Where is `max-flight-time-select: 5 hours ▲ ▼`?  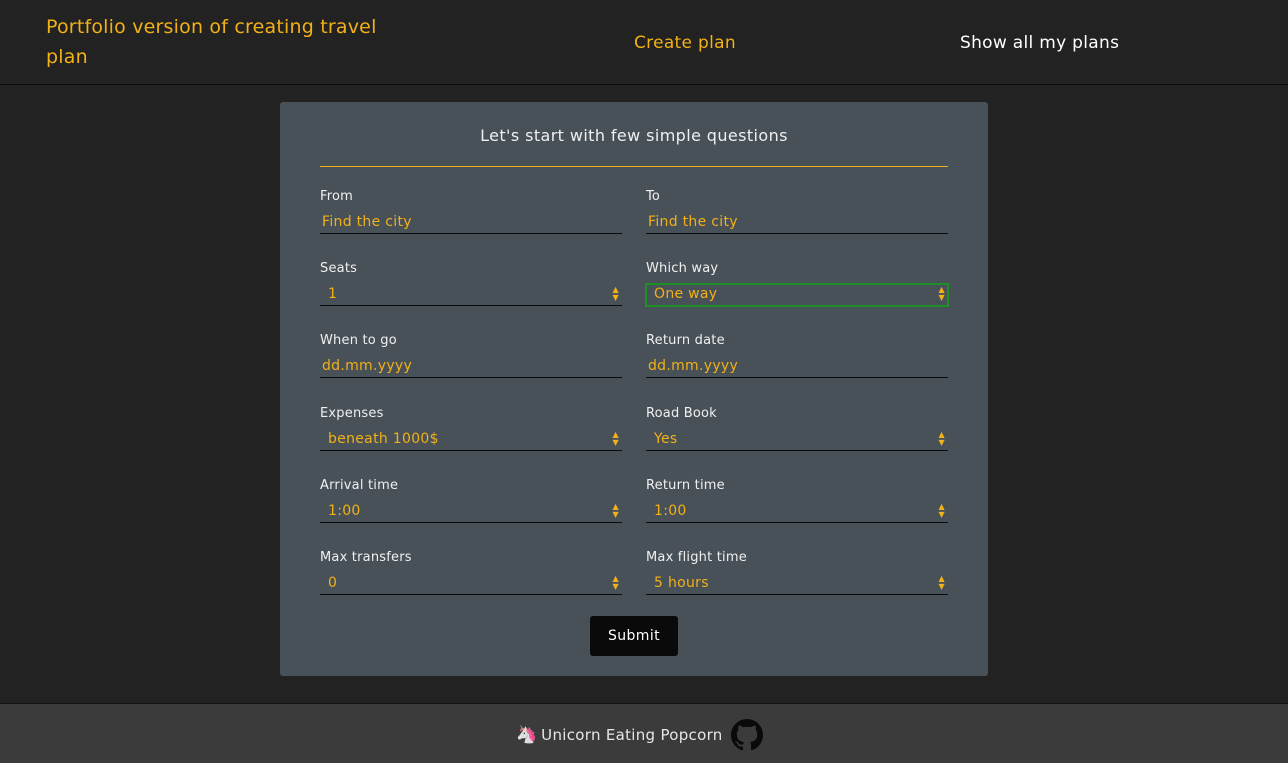
max-flight-time-select: 5 hours ▲ ▼ is located at coordinates (797, 584).